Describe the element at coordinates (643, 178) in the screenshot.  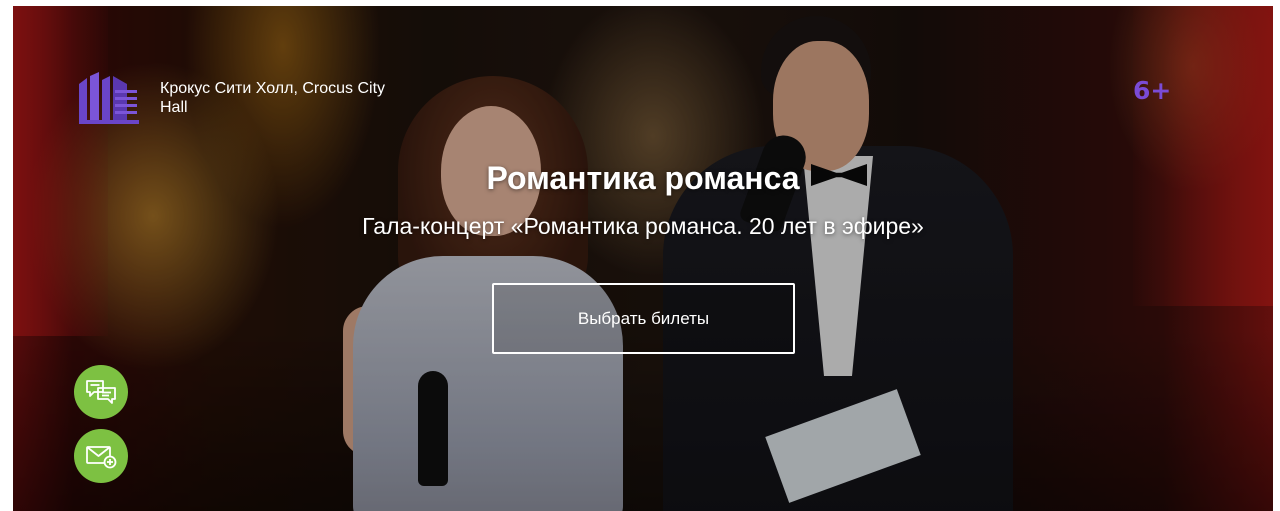
I see `event-title: Романтика романса` at that location.